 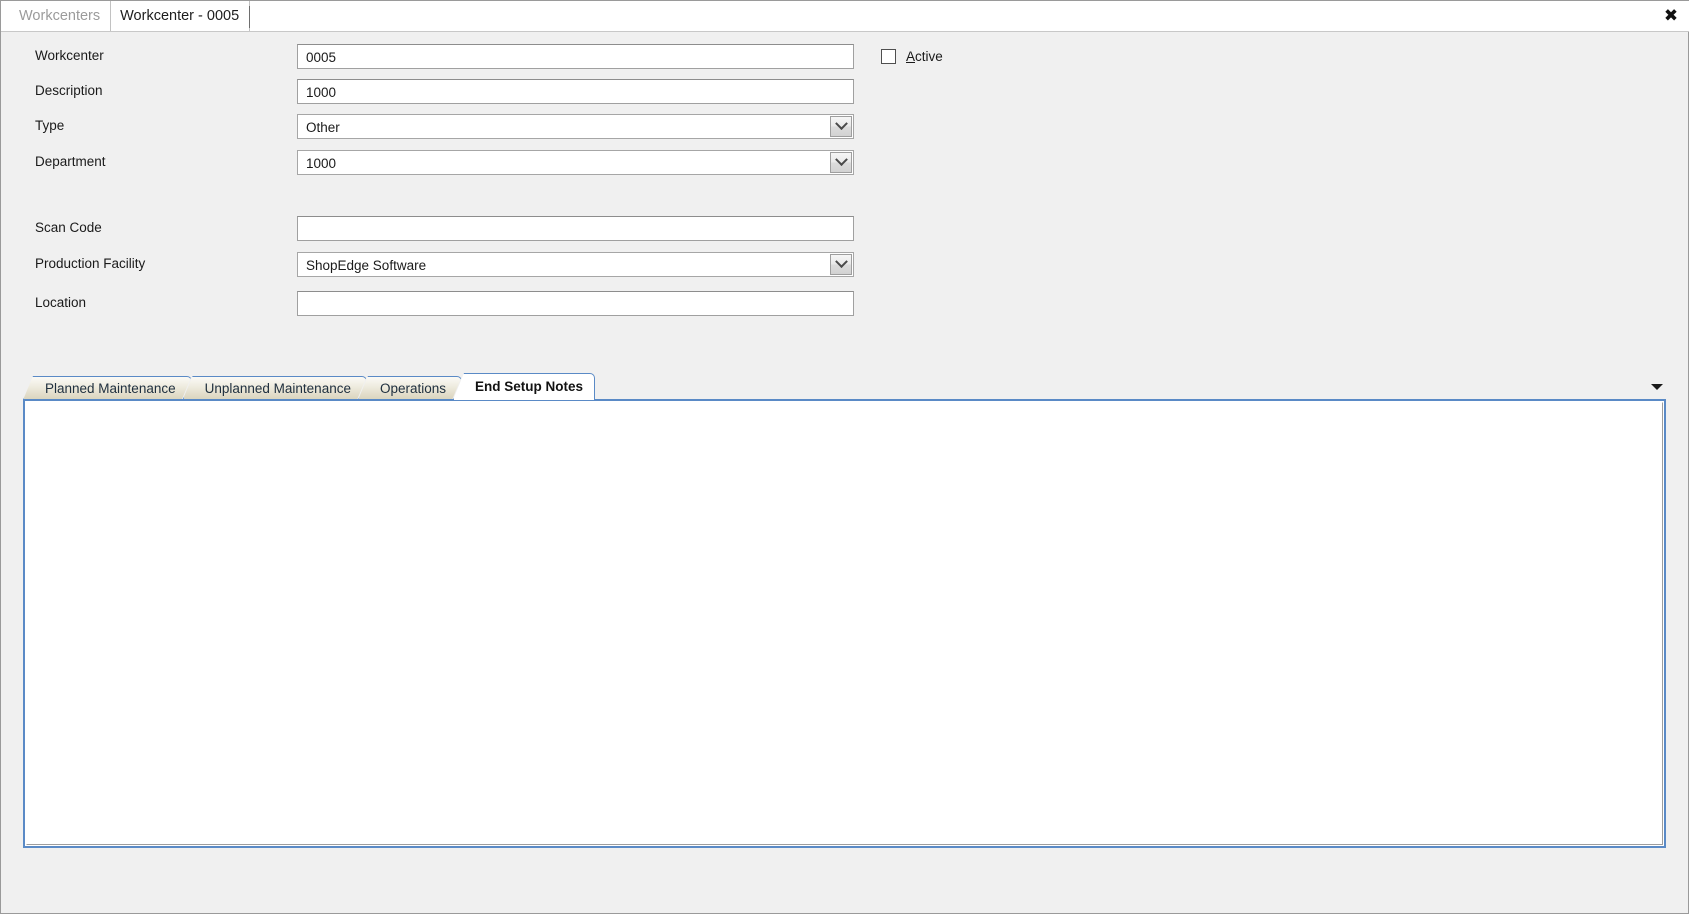 I want to click on label-production-facility: Production Facility, so click(x=90, y=263).